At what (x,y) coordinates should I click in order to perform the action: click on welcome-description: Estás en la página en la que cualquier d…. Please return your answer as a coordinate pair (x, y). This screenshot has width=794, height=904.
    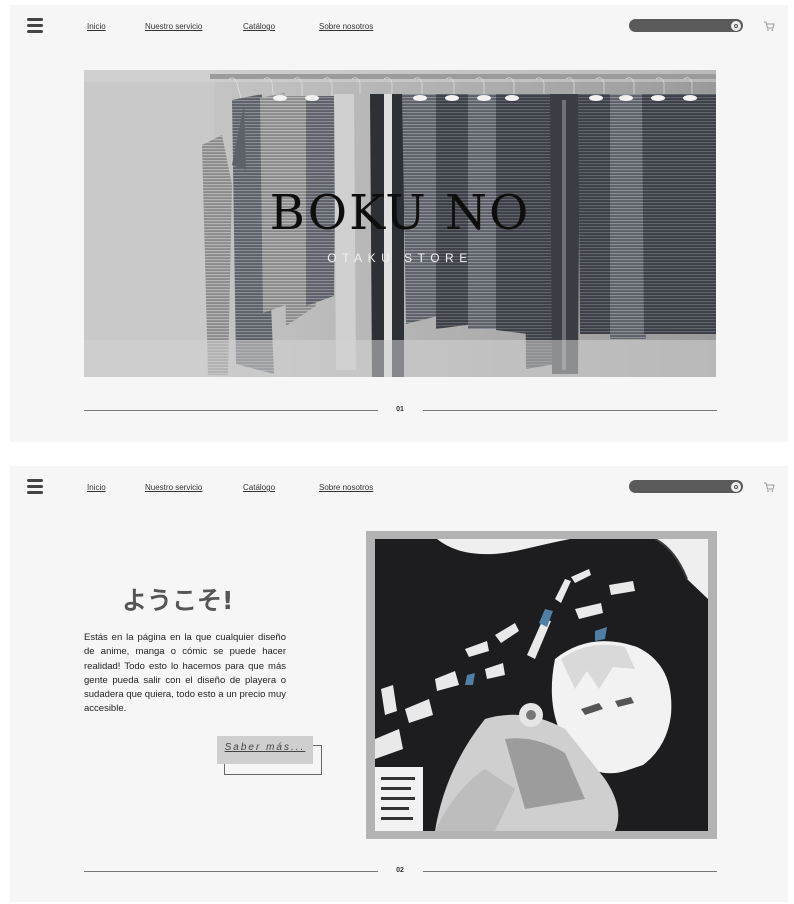
    Looking at the image, I should click on (185, 673).